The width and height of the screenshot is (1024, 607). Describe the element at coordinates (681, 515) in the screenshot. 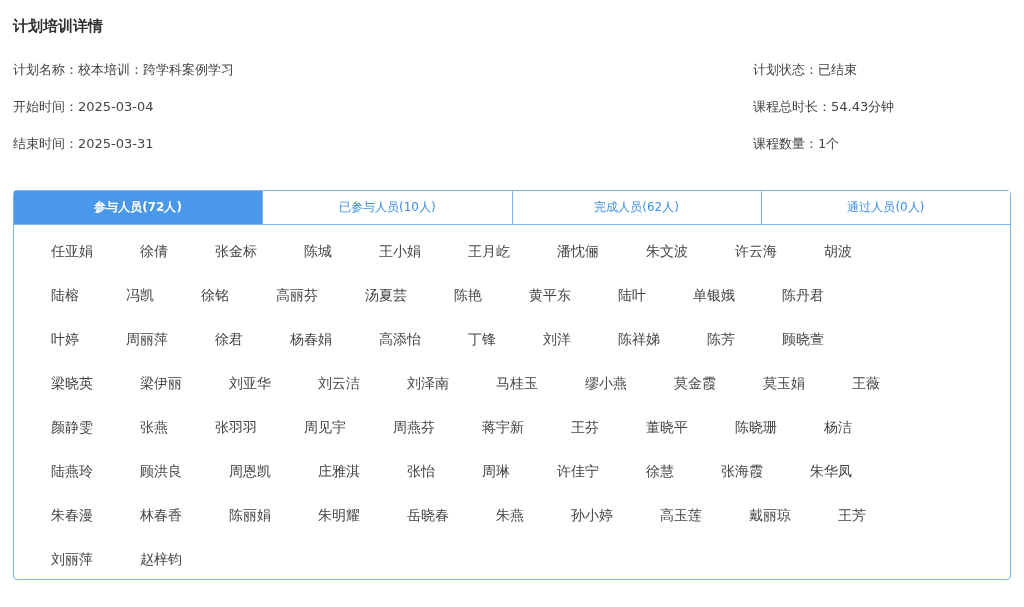

I see `person-name: 高玉莲` at that location.